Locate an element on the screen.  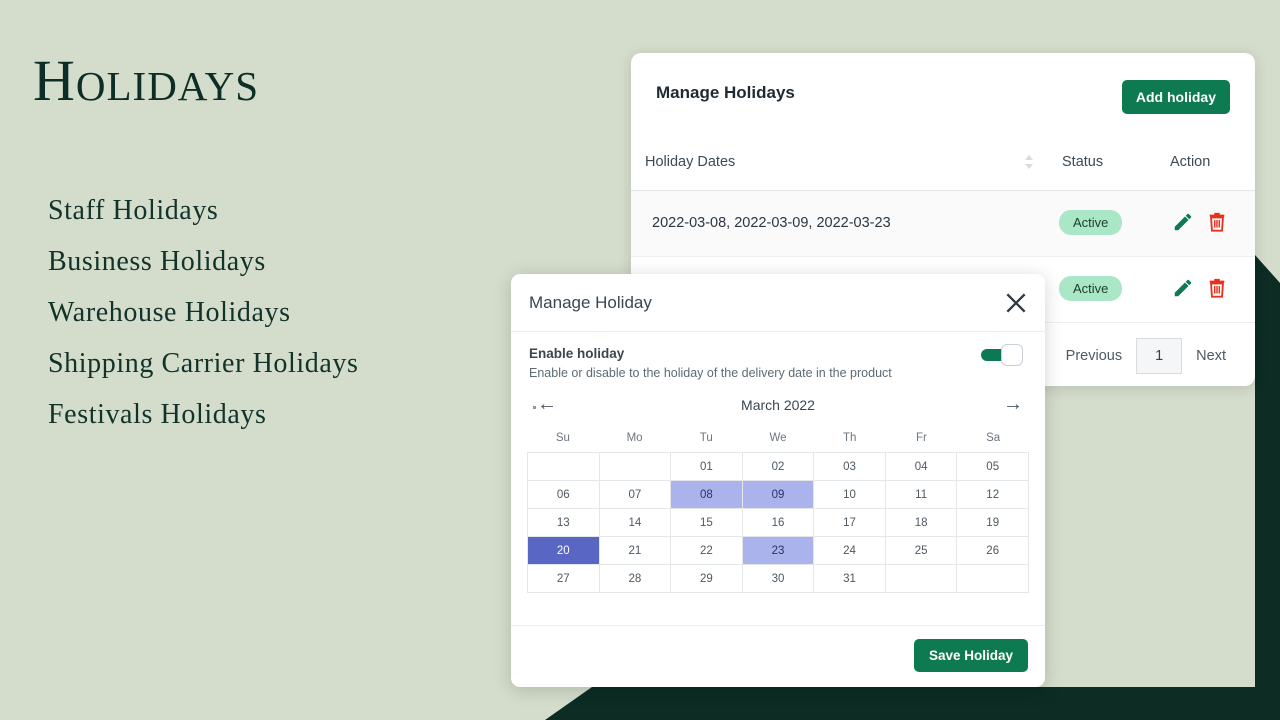
weekday-sa: Sa is located at coordinates (993, 438).